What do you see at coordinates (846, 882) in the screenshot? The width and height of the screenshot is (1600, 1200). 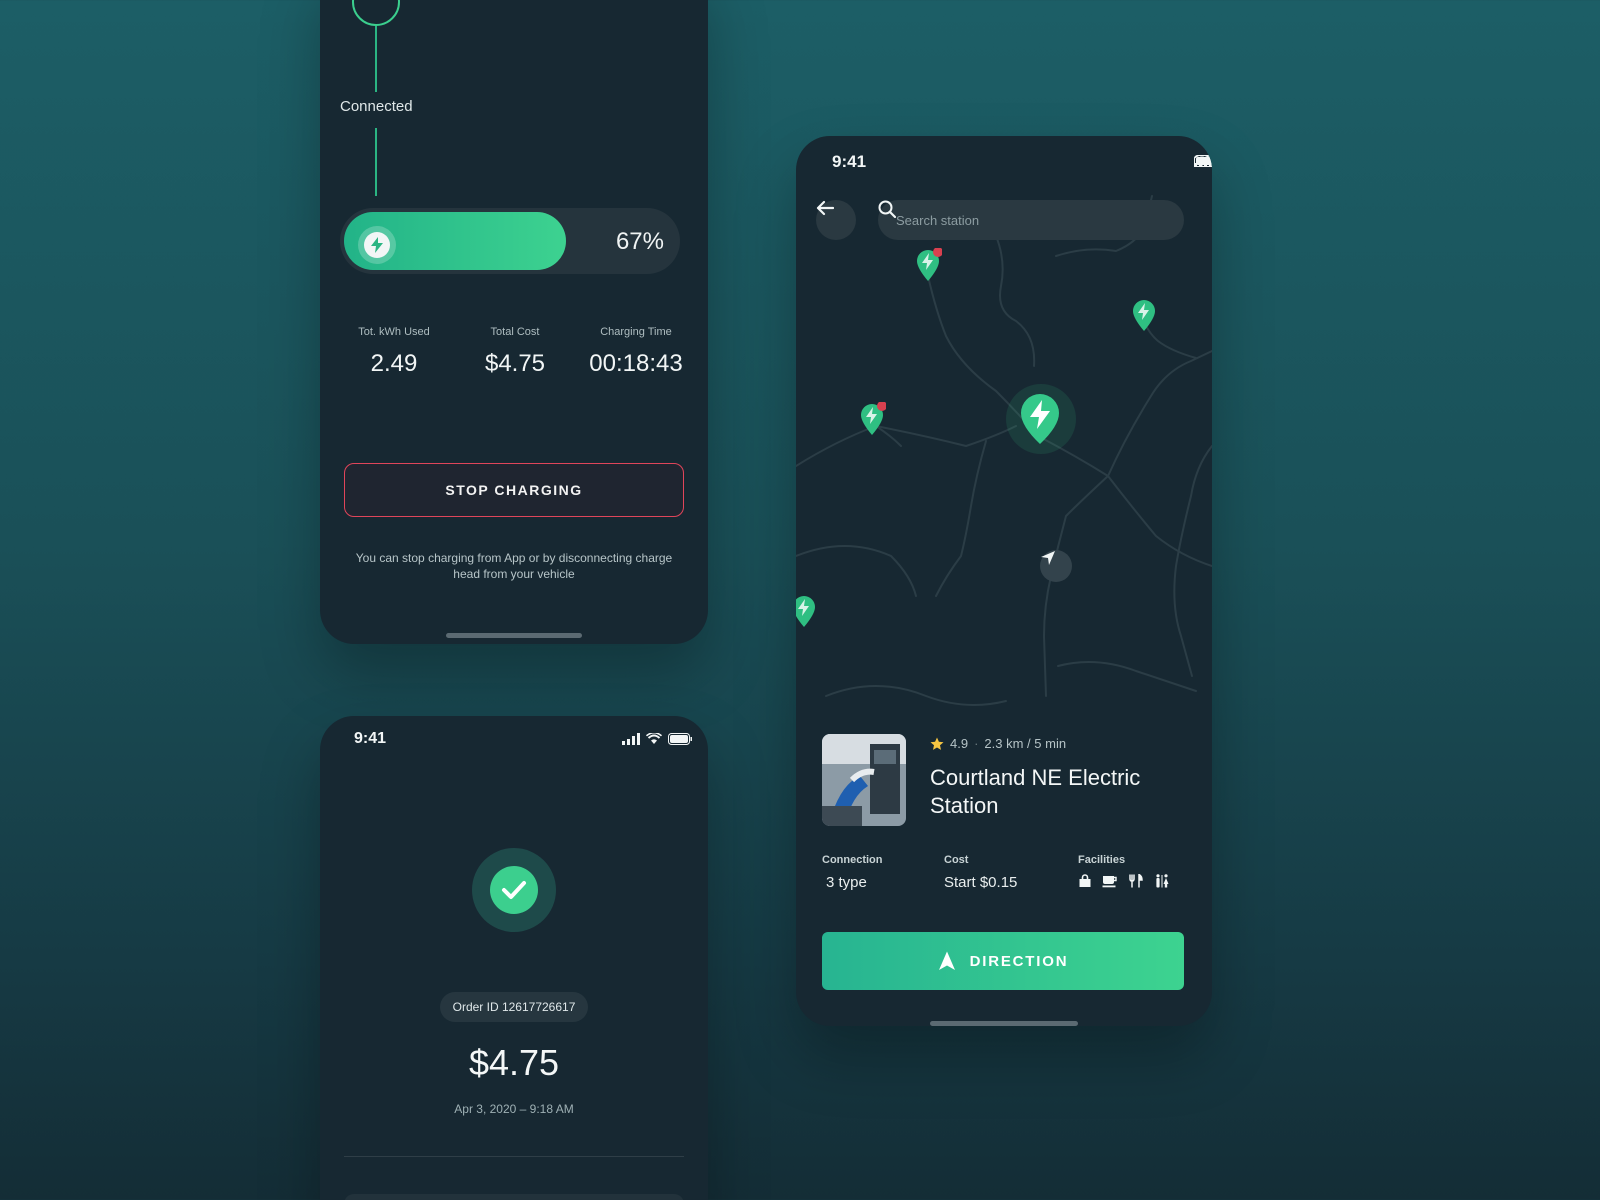 I see `info-value: 3 type` at bounding box center [846, 882].